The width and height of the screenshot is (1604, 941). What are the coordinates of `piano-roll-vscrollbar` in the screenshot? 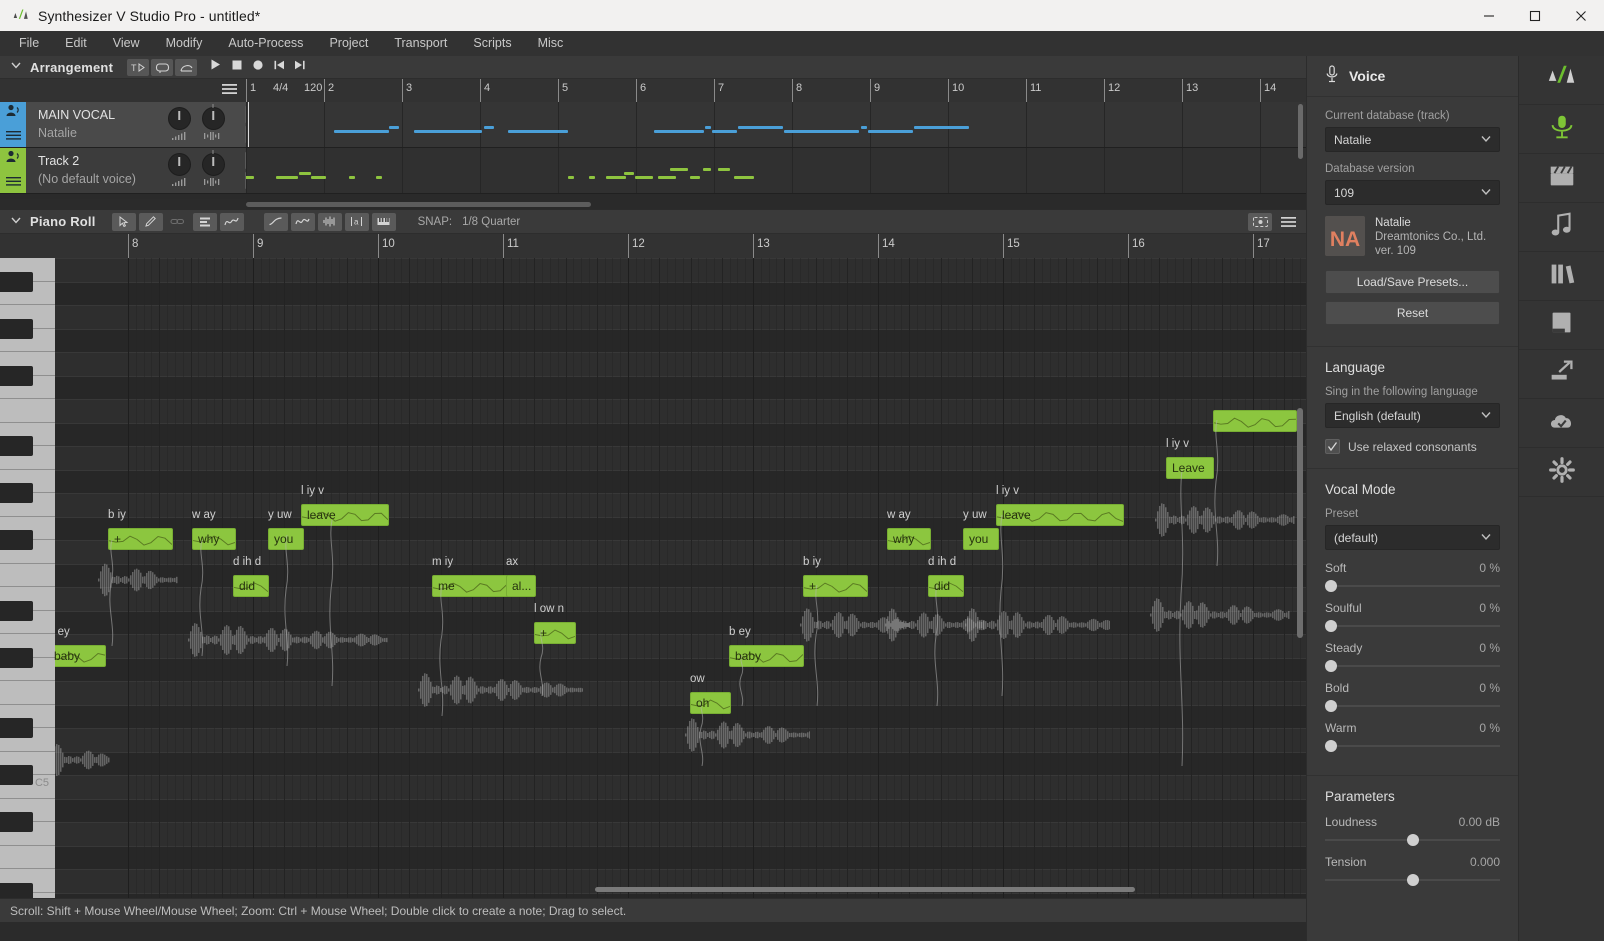 It's located at (1300, 571).